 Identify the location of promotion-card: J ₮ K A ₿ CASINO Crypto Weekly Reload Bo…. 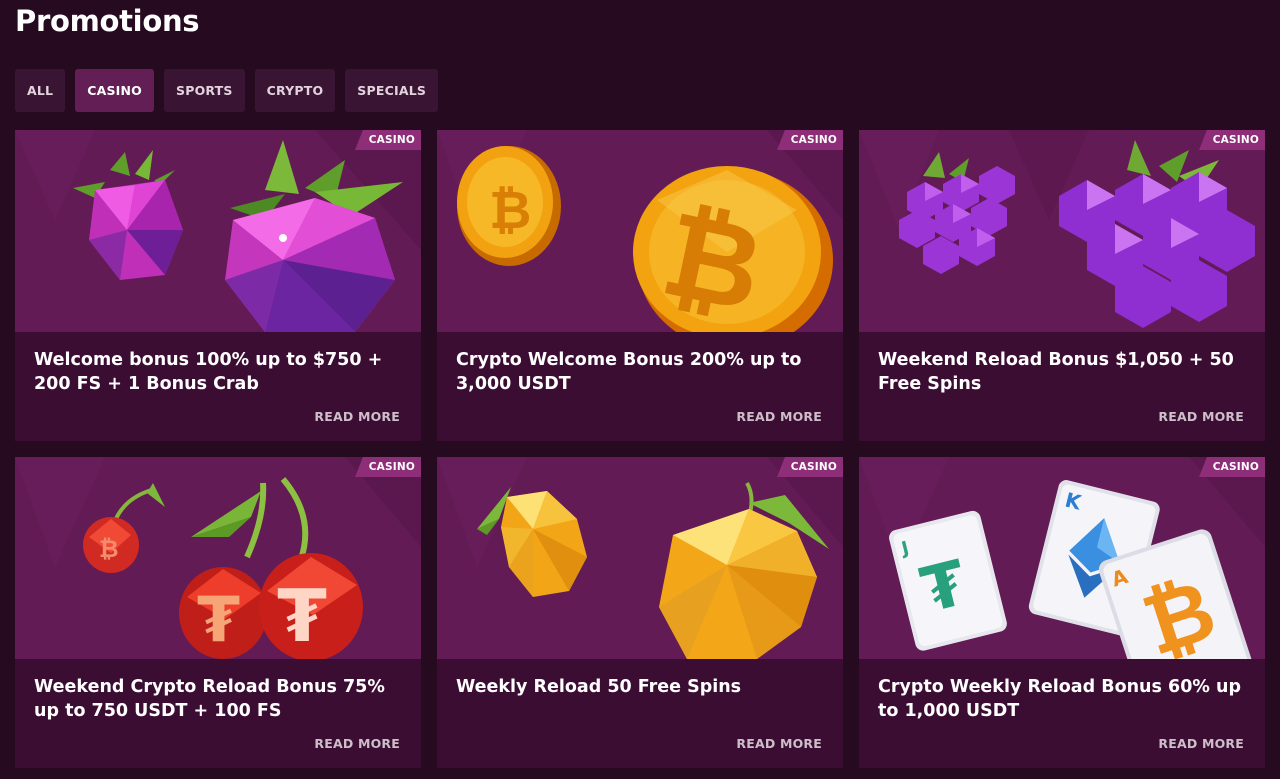
(1062, 612).